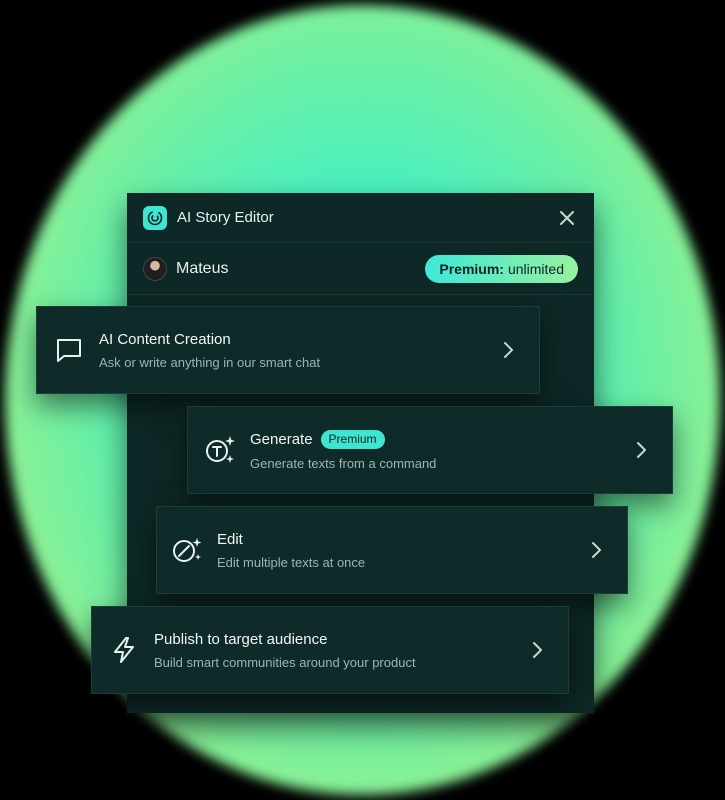 The height and width of the screenshot is (800, 725). I want to click on edit-sparkle-icon, so click(187, 550).